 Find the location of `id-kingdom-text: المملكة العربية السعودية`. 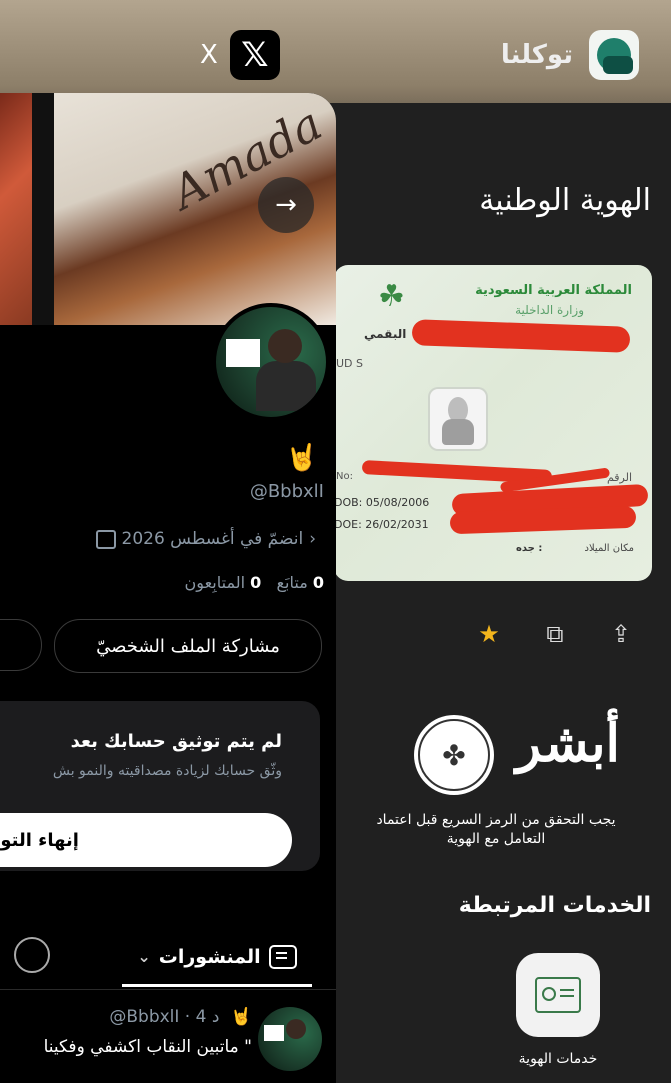

id-kingdom-text: المملكة العربية السعودية is located at coordinates (553, 290).